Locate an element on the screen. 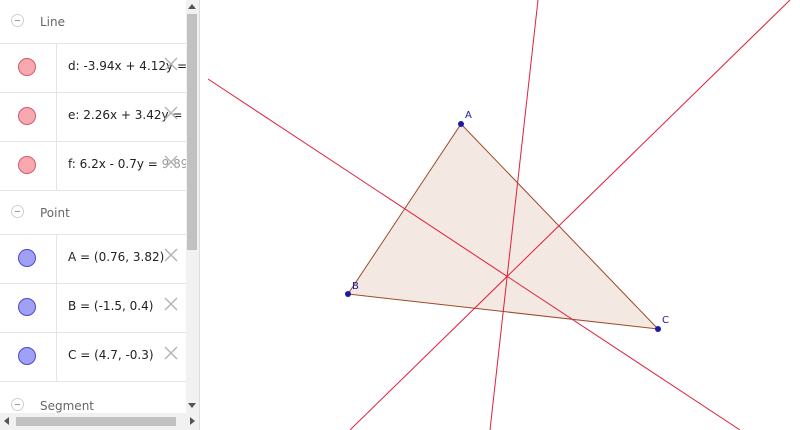 This screenshot has width=800, height=430. expr-text: f: 6.2x - 0.7y = is located at coordinates (115, 164).